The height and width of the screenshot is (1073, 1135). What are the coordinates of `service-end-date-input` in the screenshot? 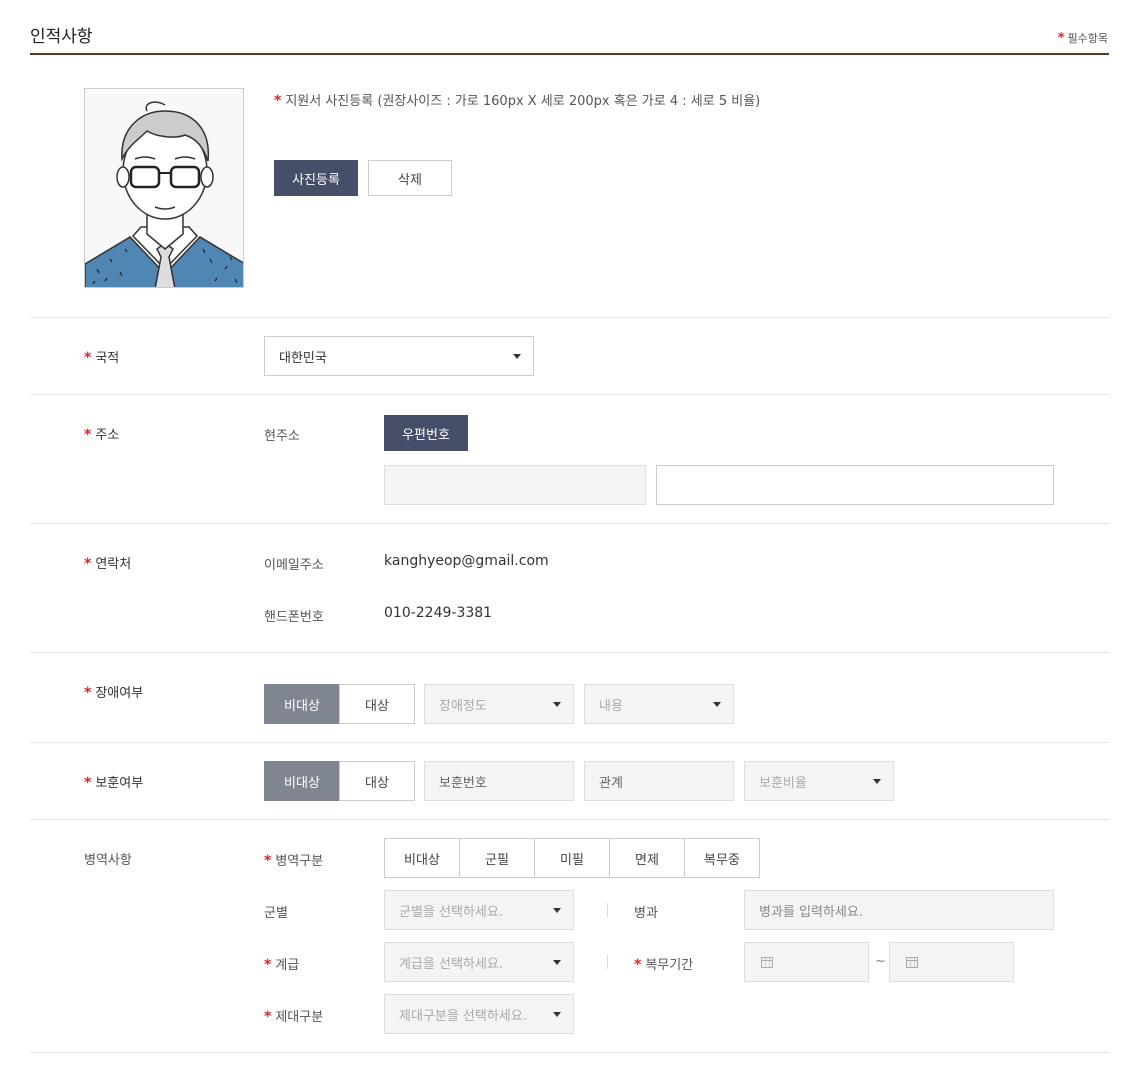 It's located at (951, 962).